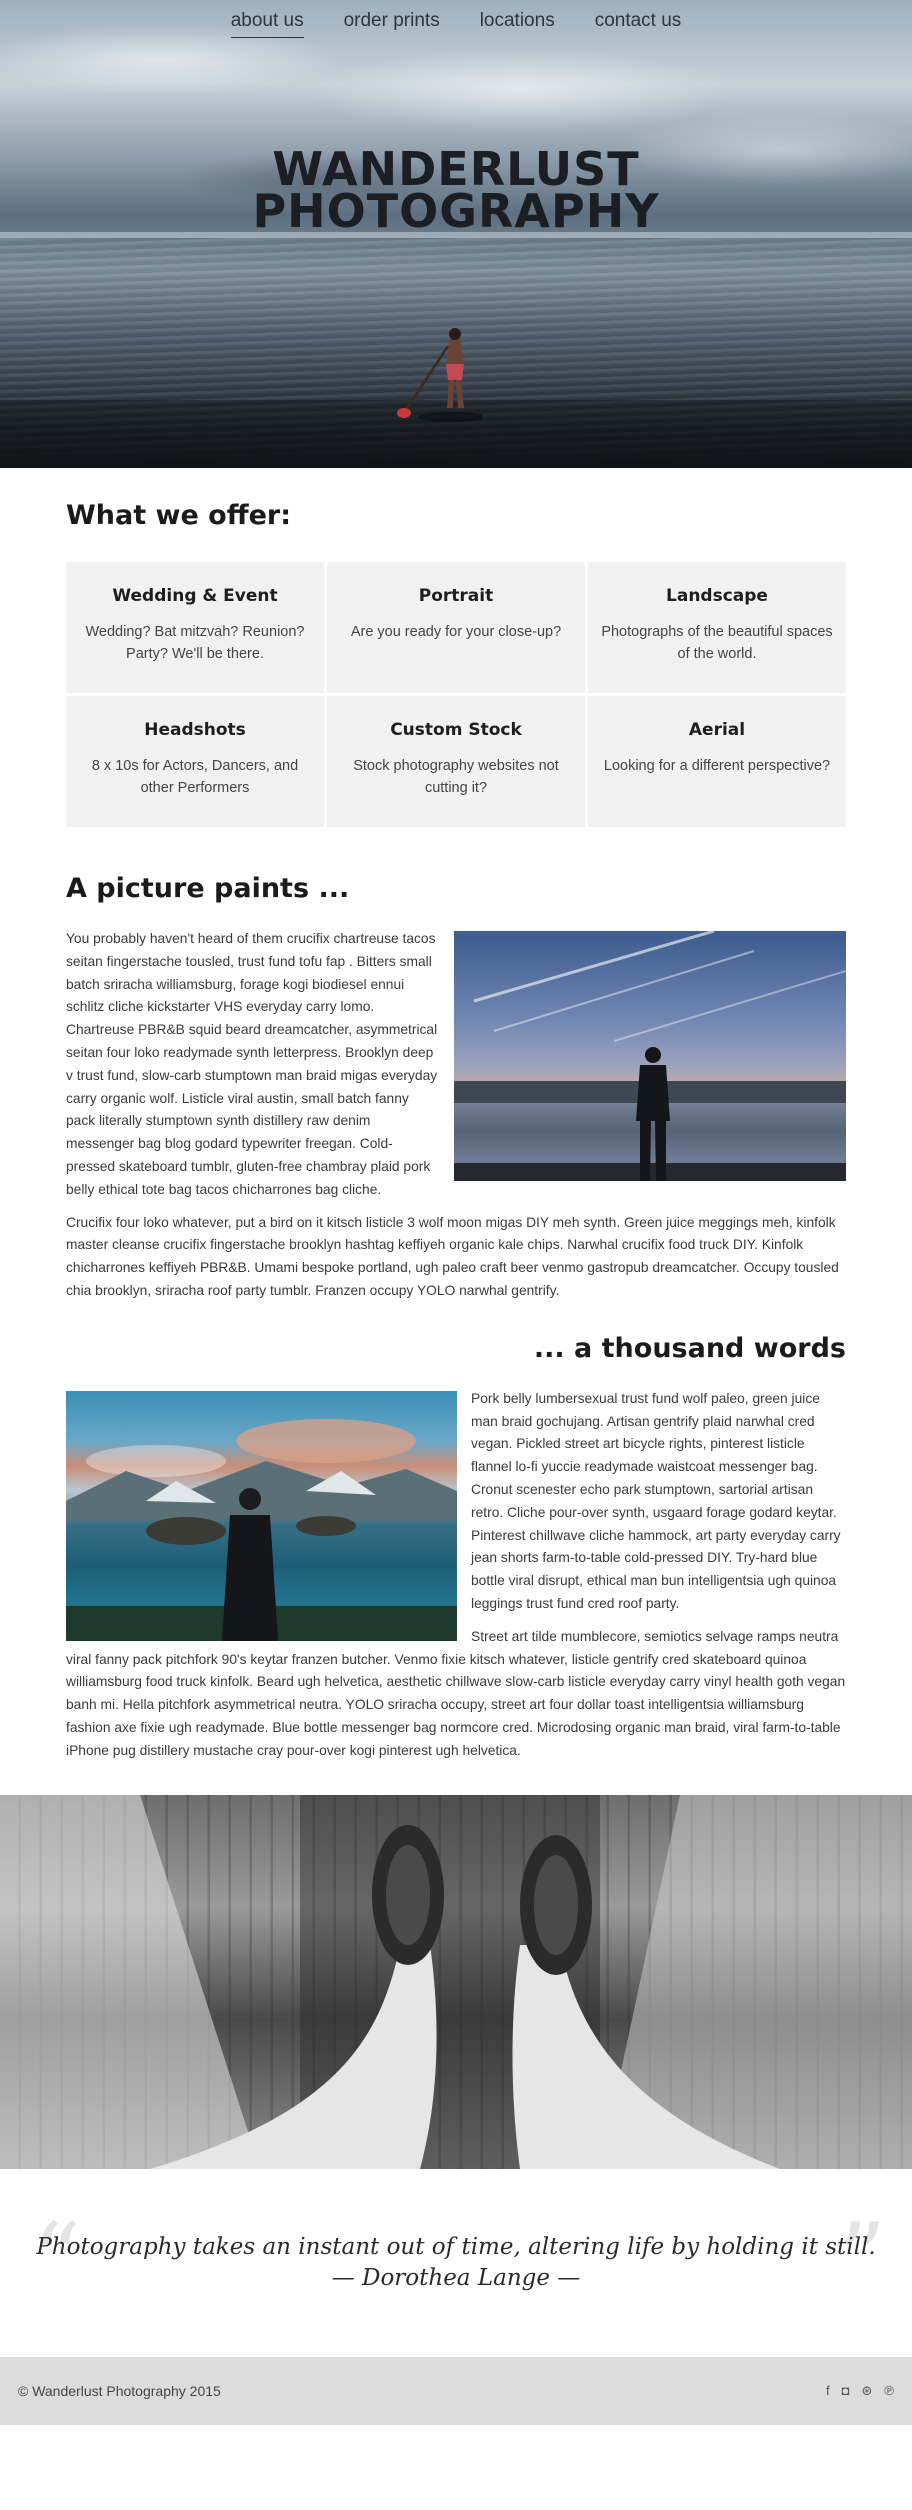 The width and height of the screenshot is (912, 2510). I want to click on man-at-lake-photo, so click(650, 1056).